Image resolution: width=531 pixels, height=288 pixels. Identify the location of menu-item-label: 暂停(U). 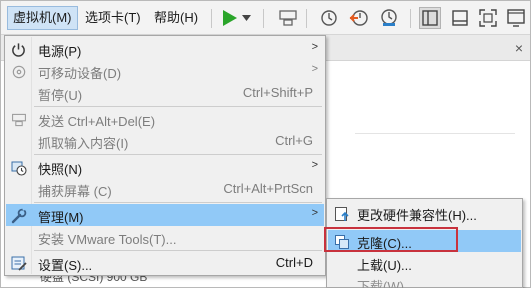
(60, 95).